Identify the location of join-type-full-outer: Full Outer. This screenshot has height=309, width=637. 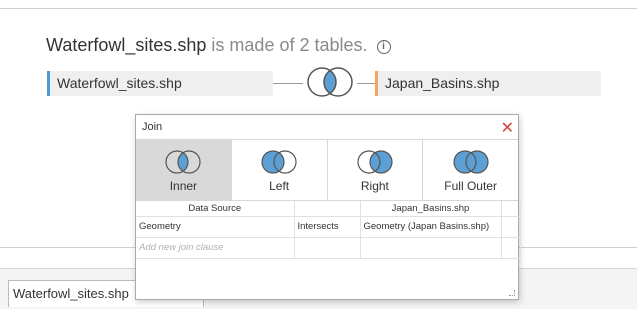
(470, 170).